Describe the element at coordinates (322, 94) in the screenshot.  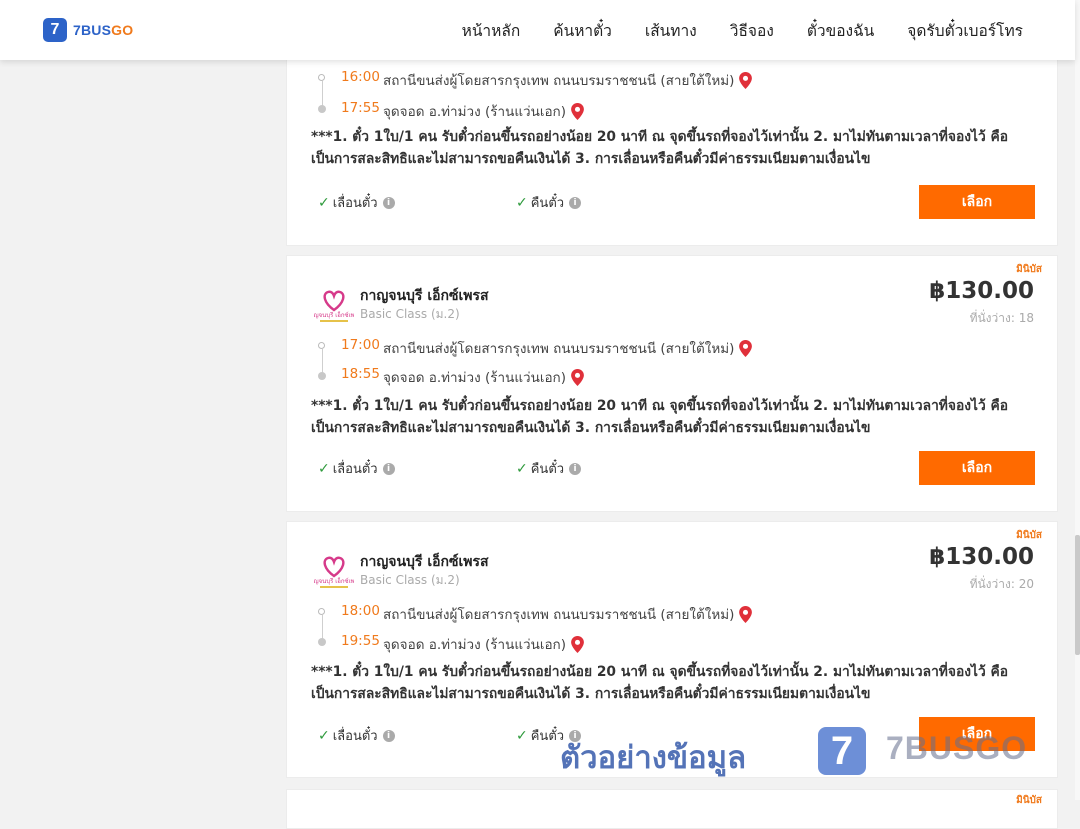
I see `timeline-line` at that location.